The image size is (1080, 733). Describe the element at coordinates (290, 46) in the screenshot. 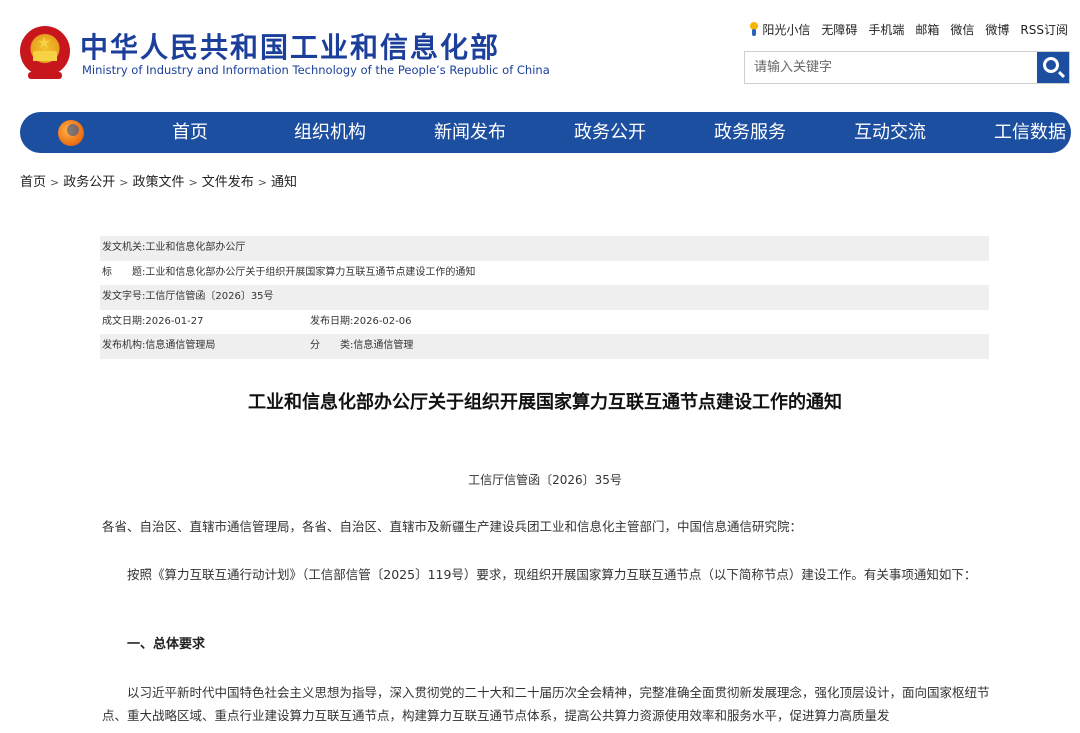

I see `site-title: 中华人民共和国工业和信息化部` at that location.